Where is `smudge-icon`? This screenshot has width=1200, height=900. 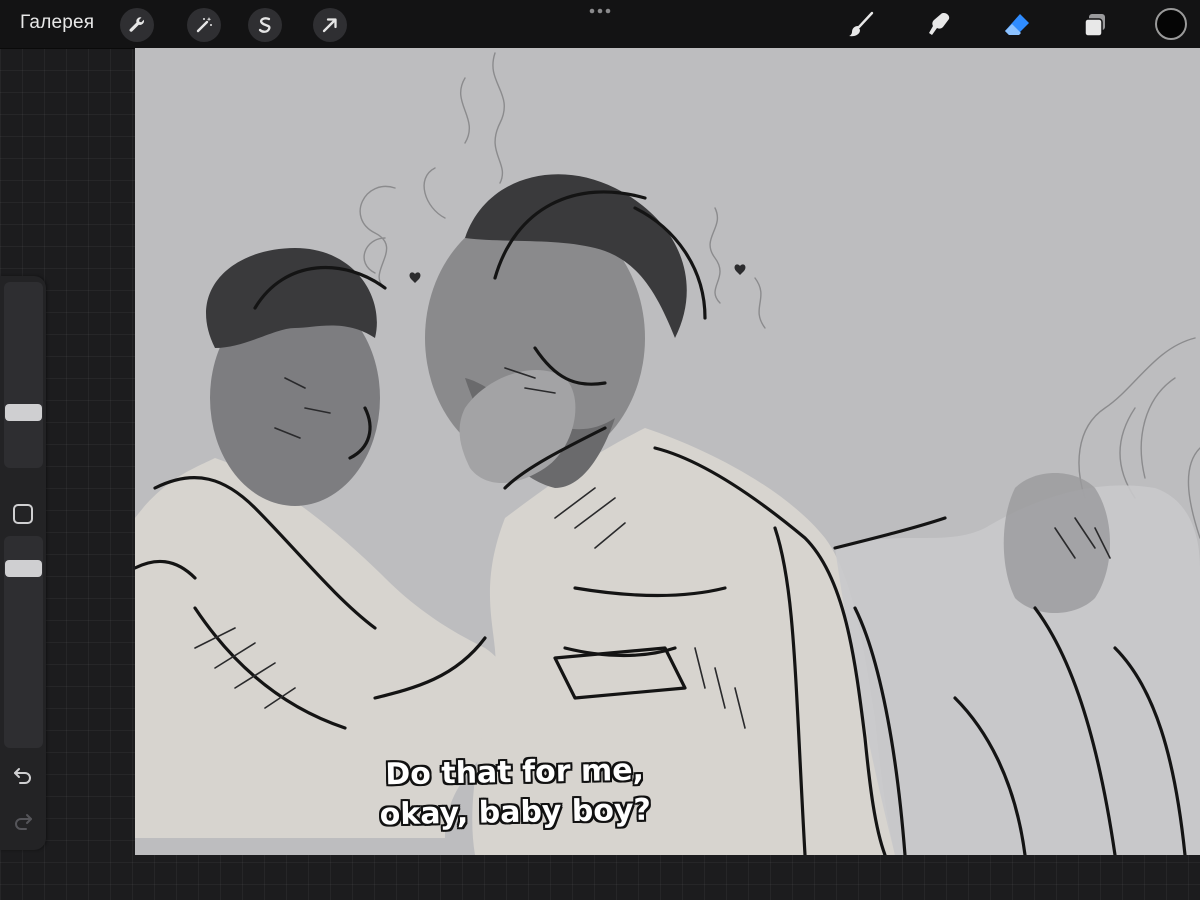 smudge-icon is located at coordinates (939, 24).